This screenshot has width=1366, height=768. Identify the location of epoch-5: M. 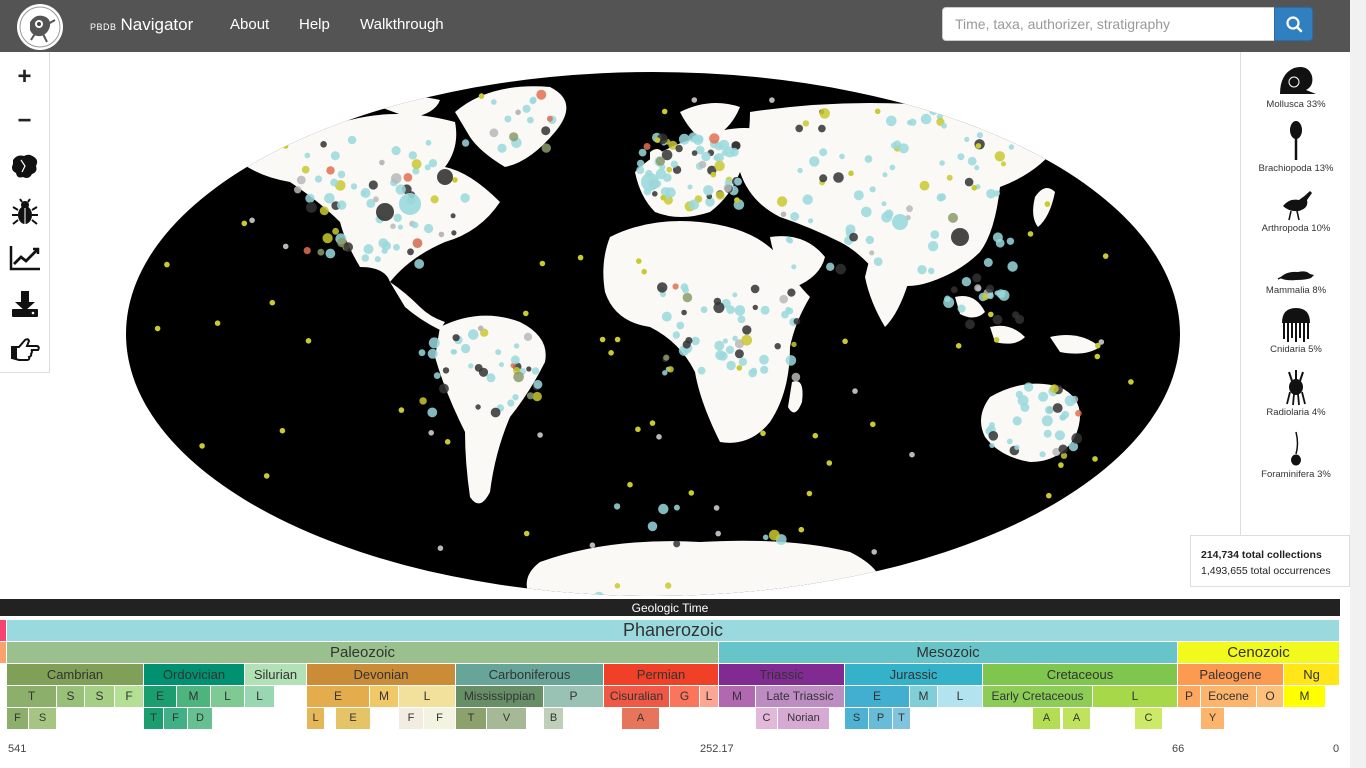
(194, 696).